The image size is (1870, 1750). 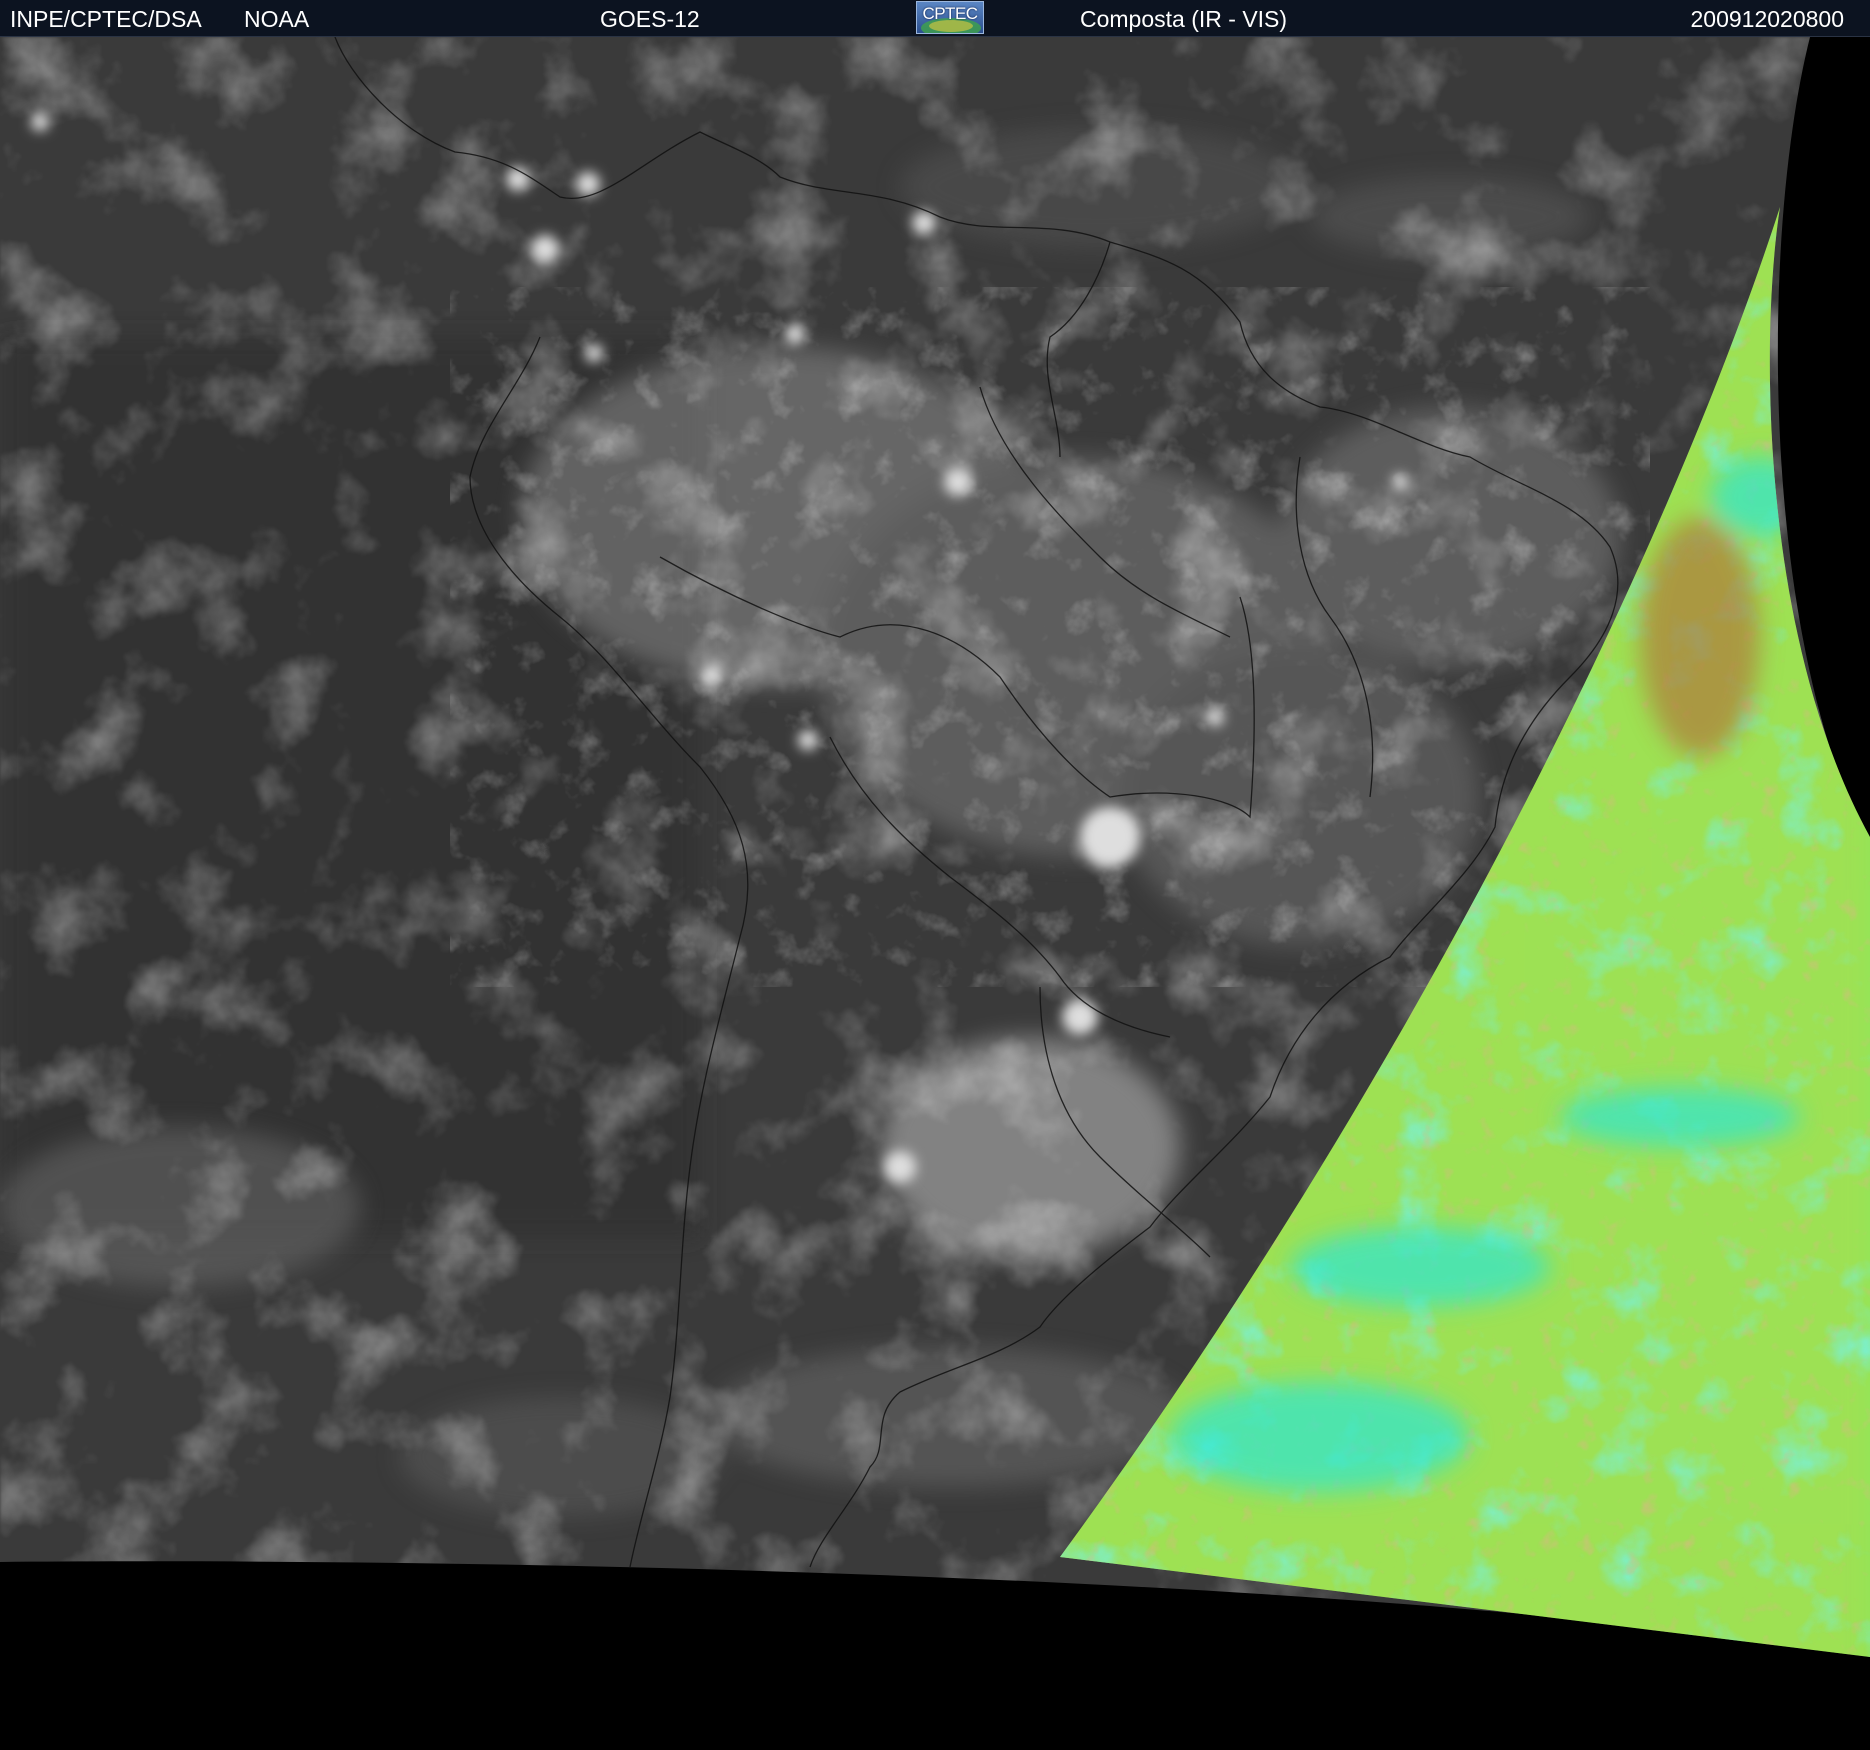 I want to click on organization-label: INPE/CPTEC/DSA, so click(x=106, y=19).